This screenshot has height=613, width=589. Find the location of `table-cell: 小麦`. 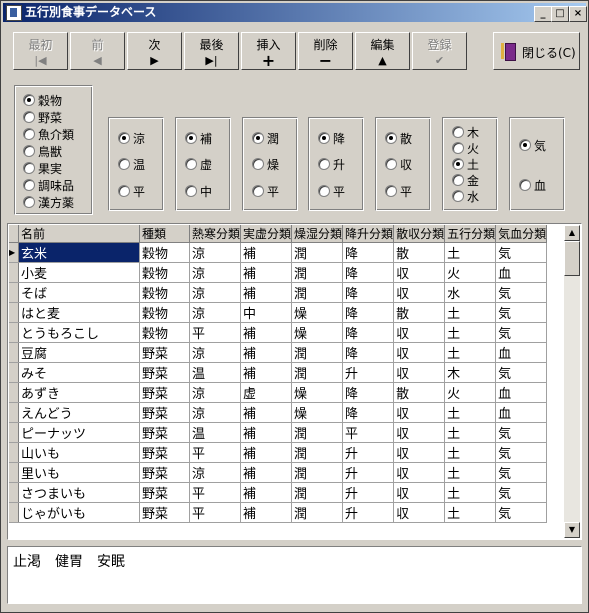

table-cell: 小麦 is located at coordinates (79, 272).